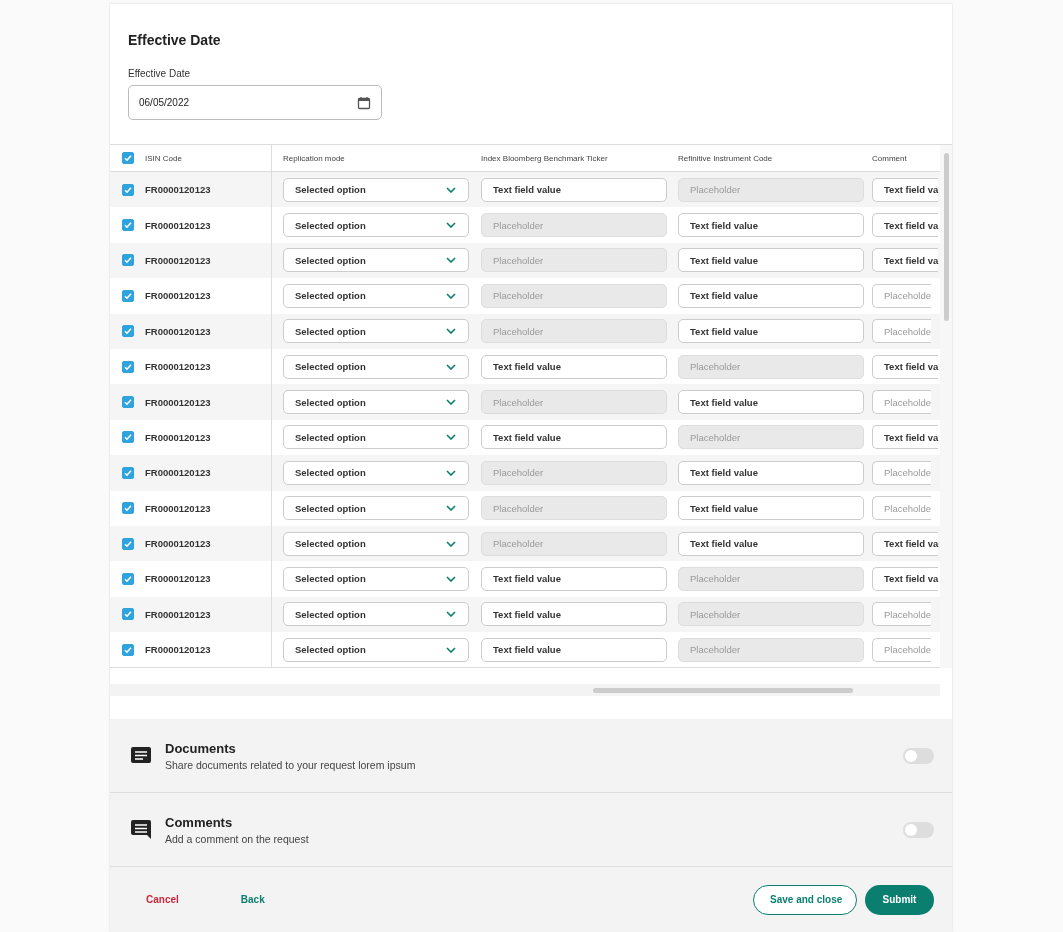 This screenshot has height=932, width=1063. Describe the element at coordinates (163, 158) in the screenshot. I see `column-header: ISIN Code` at that location.